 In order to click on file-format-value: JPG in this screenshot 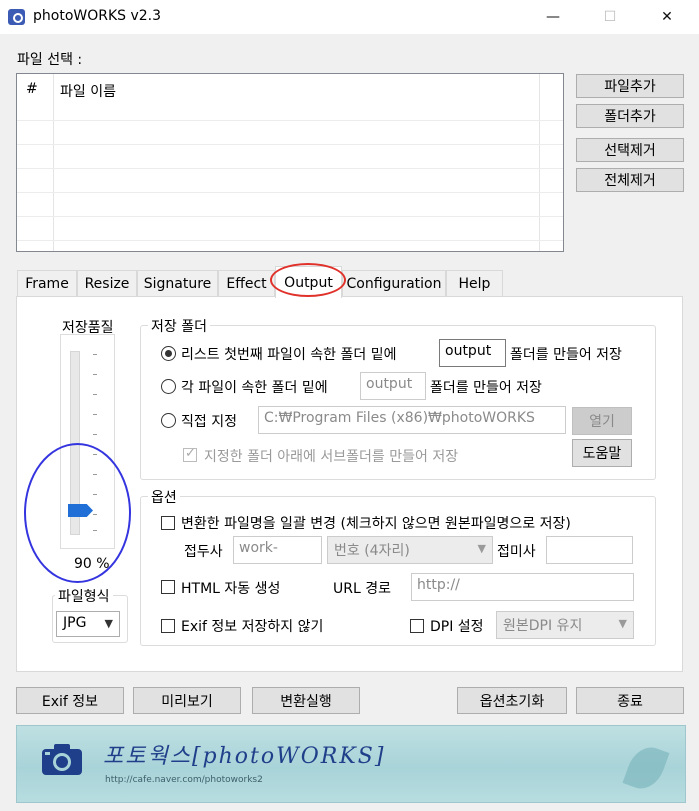, I will do `click(75, 623)`.